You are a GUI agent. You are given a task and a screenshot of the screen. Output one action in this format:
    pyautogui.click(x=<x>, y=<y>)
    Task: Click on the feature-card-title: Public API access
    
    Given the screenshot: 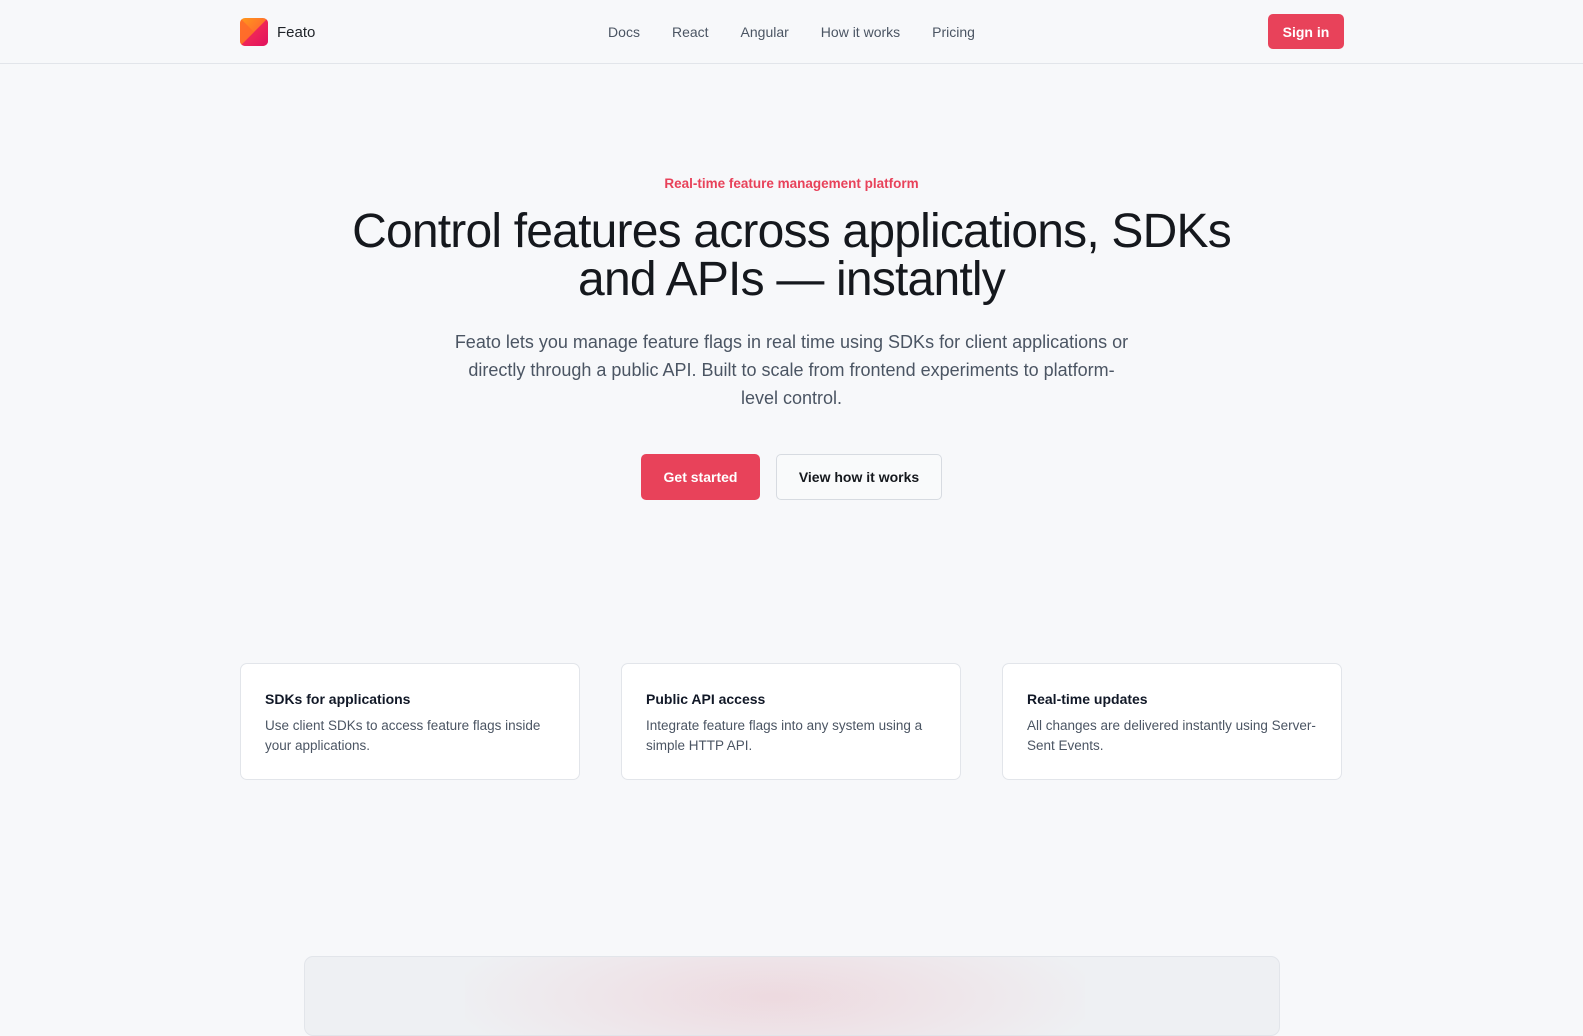 What is the action you would take?
    pyautogui.click(x=706, y=699)
    